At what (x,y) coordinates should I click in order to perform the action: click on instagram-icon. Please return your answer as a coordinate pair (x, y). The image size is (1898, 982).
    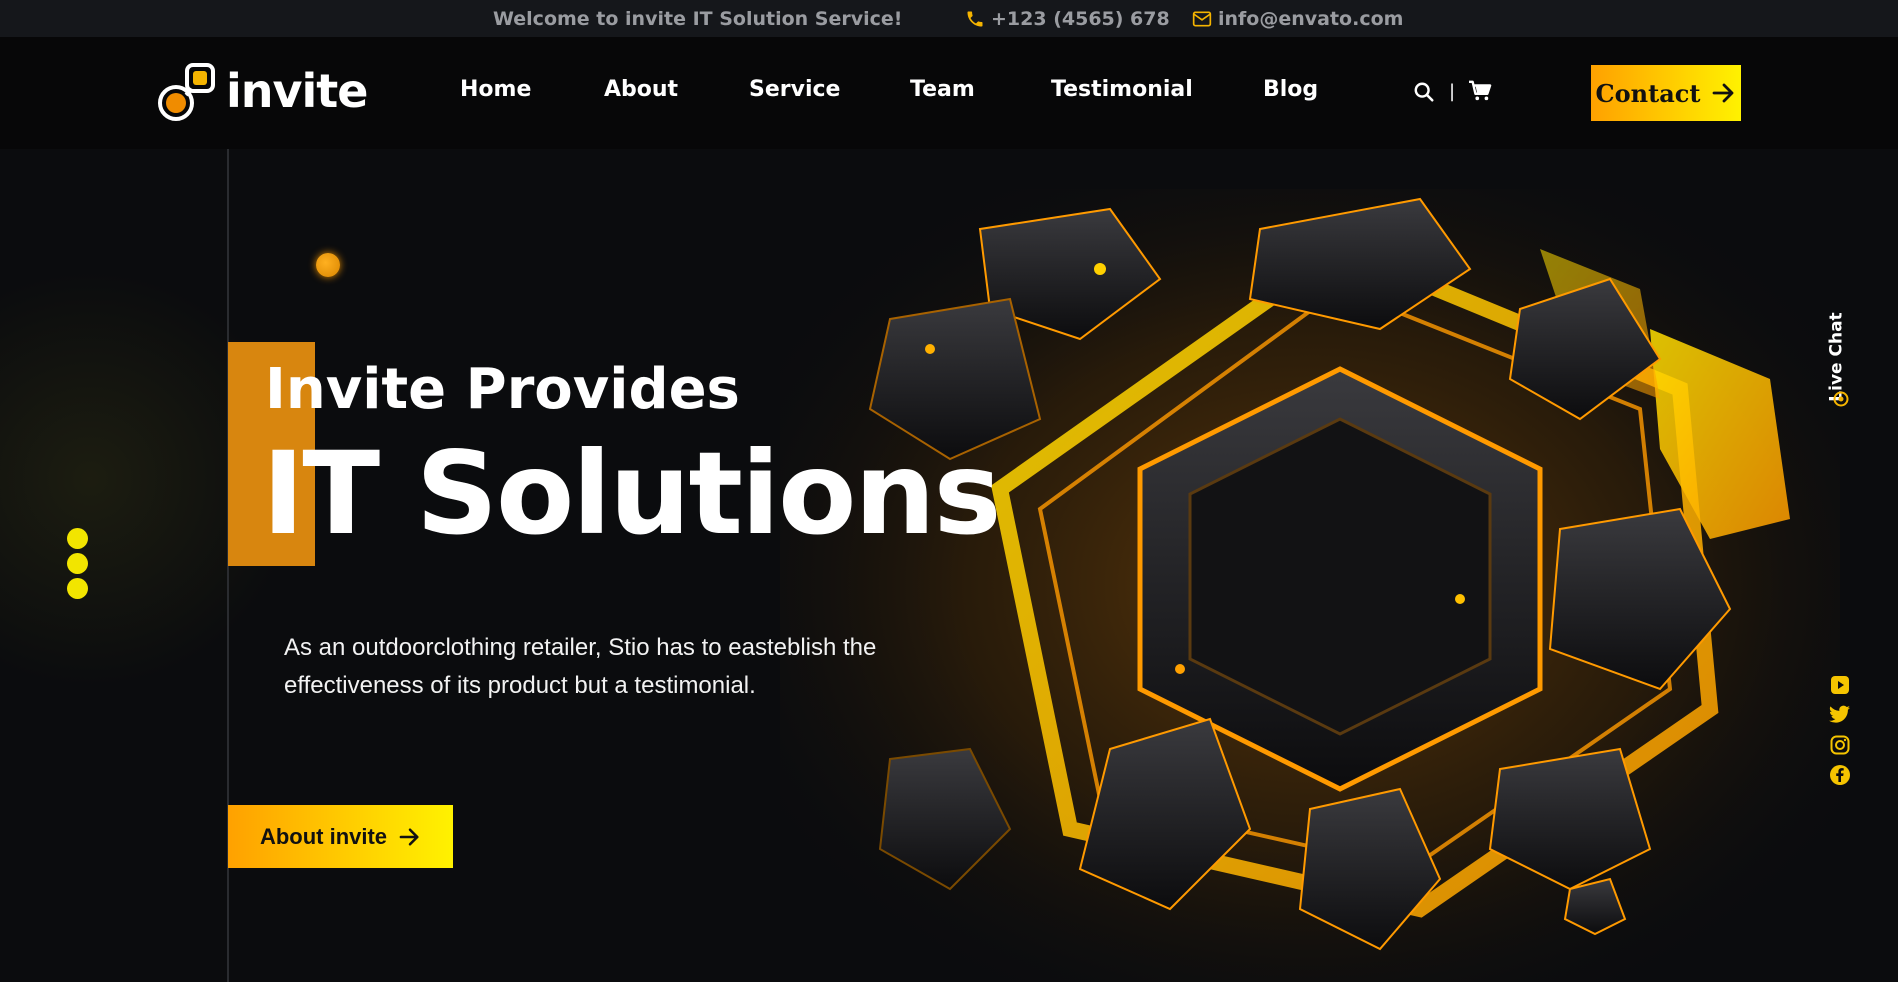
    Looking at the image, I should click on (1840, 745).